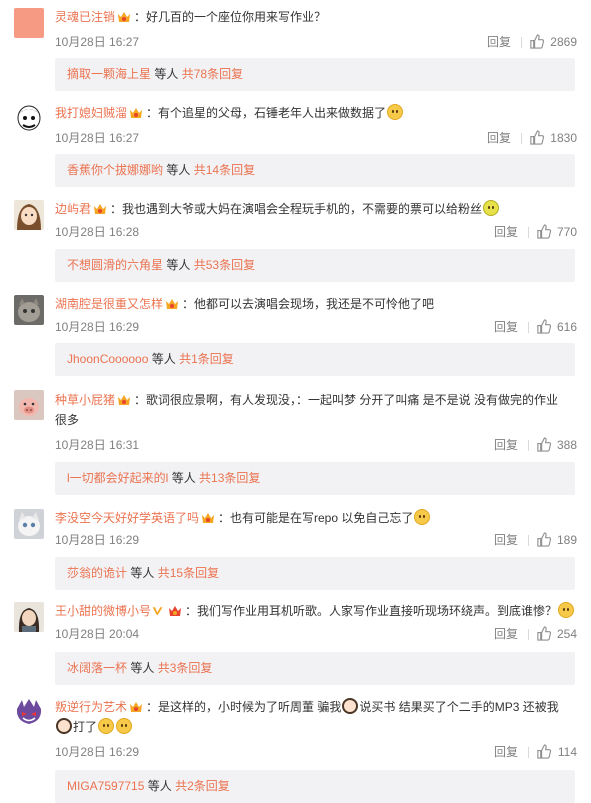 Image resolution: width=591 pixels, height=803 pixels. I want to click on username-link: 种草小屁猪, so click(85, 400).